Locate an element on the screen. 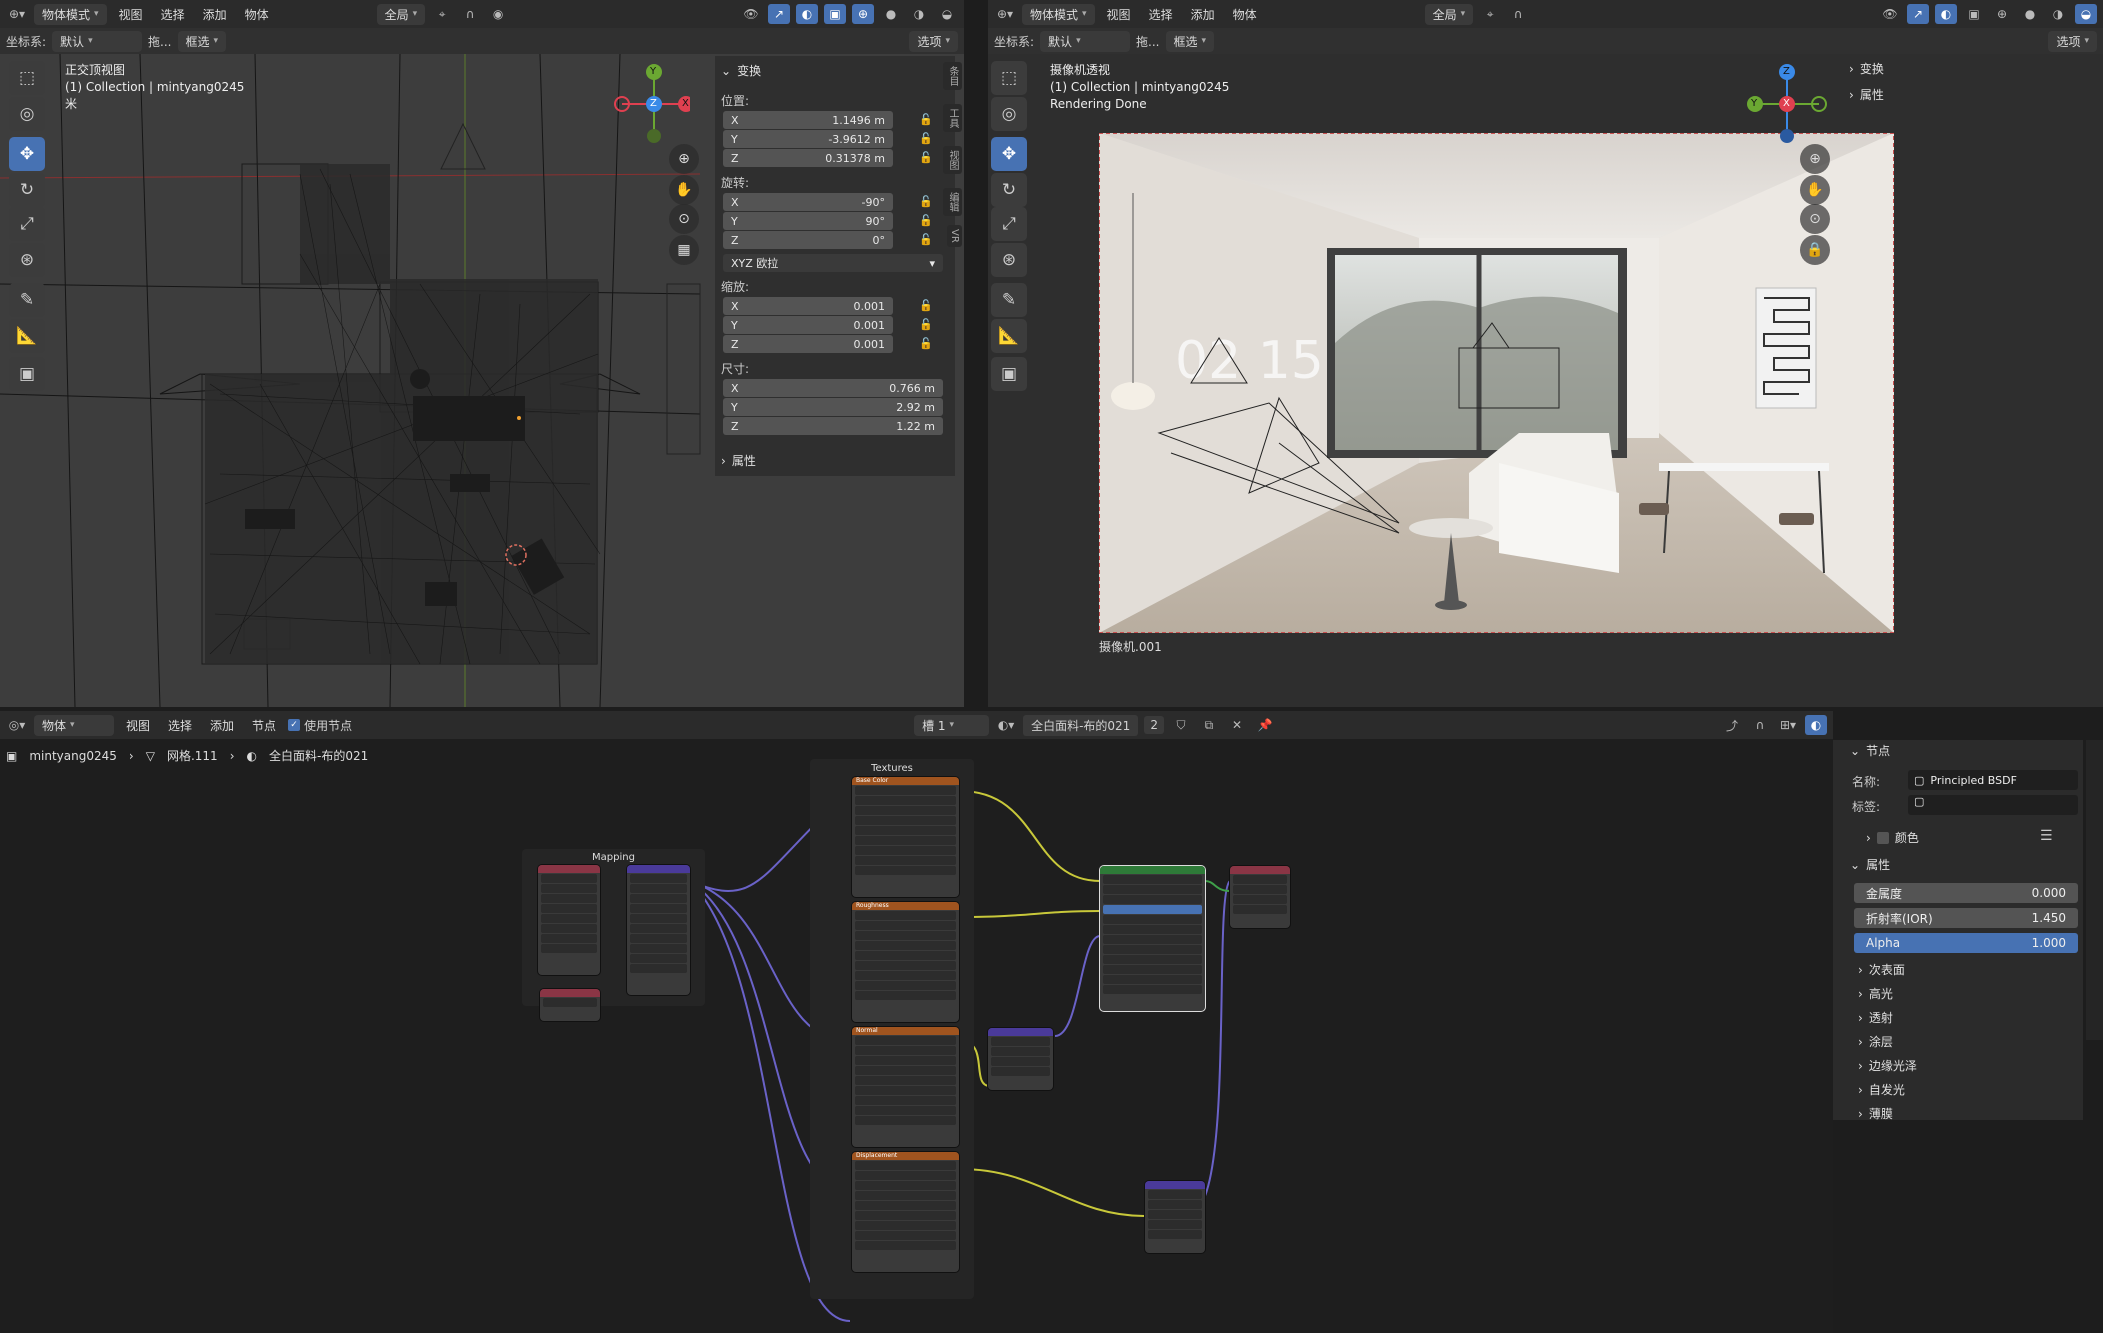 This screenshot has height=1333, width=2103. rotation-x-field: X -90° is located at coordinates (808, 202).